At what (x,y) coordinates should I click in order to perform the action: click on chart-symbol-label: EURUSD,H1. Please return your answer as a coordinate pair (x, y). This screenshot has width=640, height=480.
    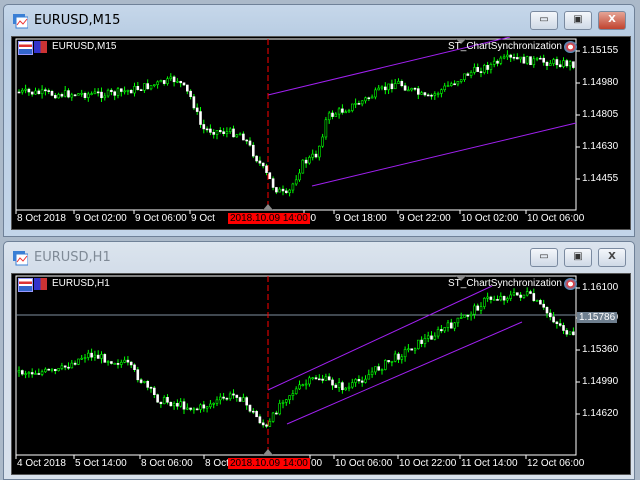
    Looking at the image, I should click on (81, 283).